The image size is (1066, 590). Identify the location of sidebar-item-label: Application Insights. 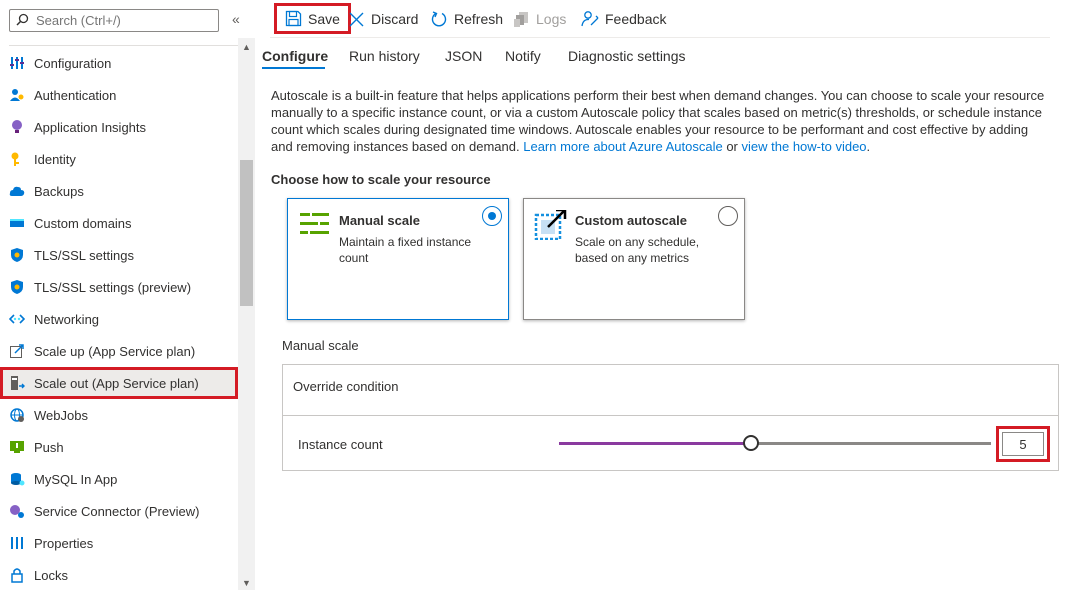
(90, 127).